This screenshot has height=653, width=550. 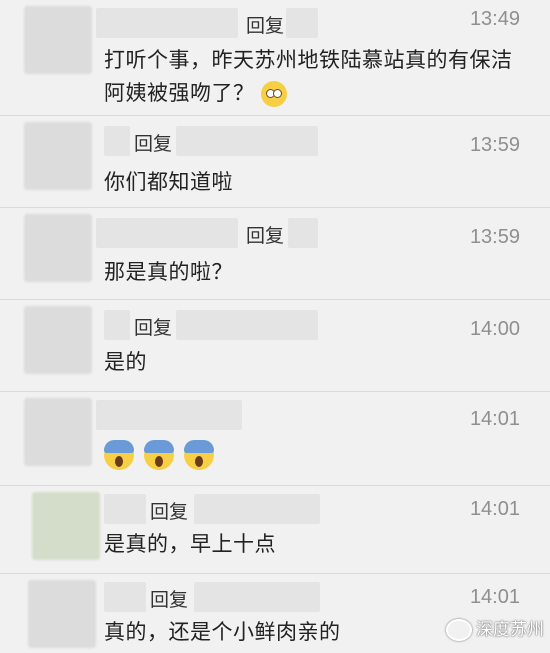 I want to click on comment-item: 回复 14:00 是的, so click(x=275, y=346).